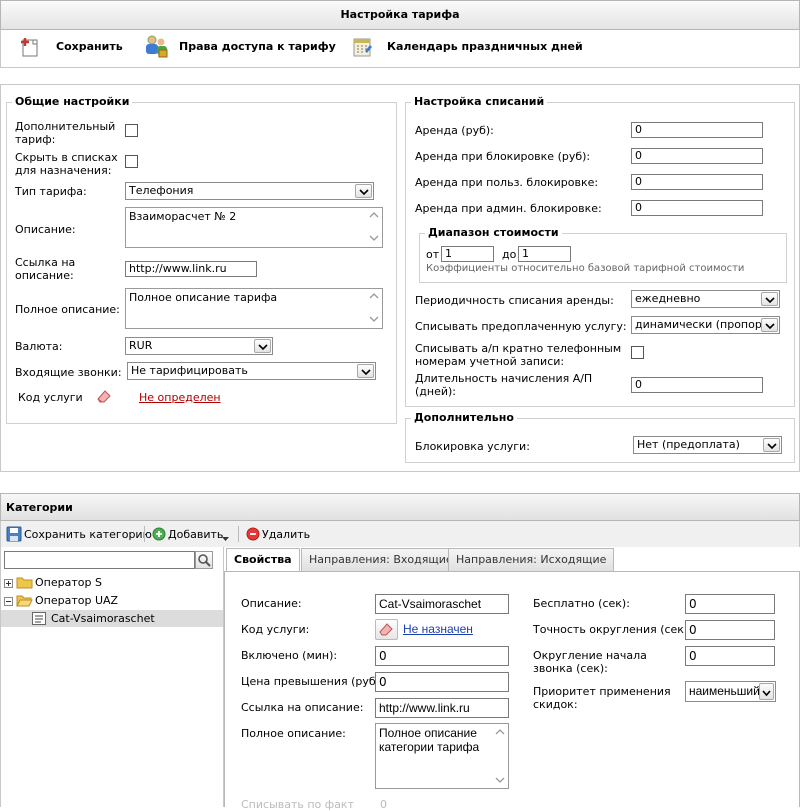 This screenshot has height=811, width=800. Describe the element at coordinates (302, 707) in the screenshot. I see `cat-link-label: Ссылка на описание:` at that location.